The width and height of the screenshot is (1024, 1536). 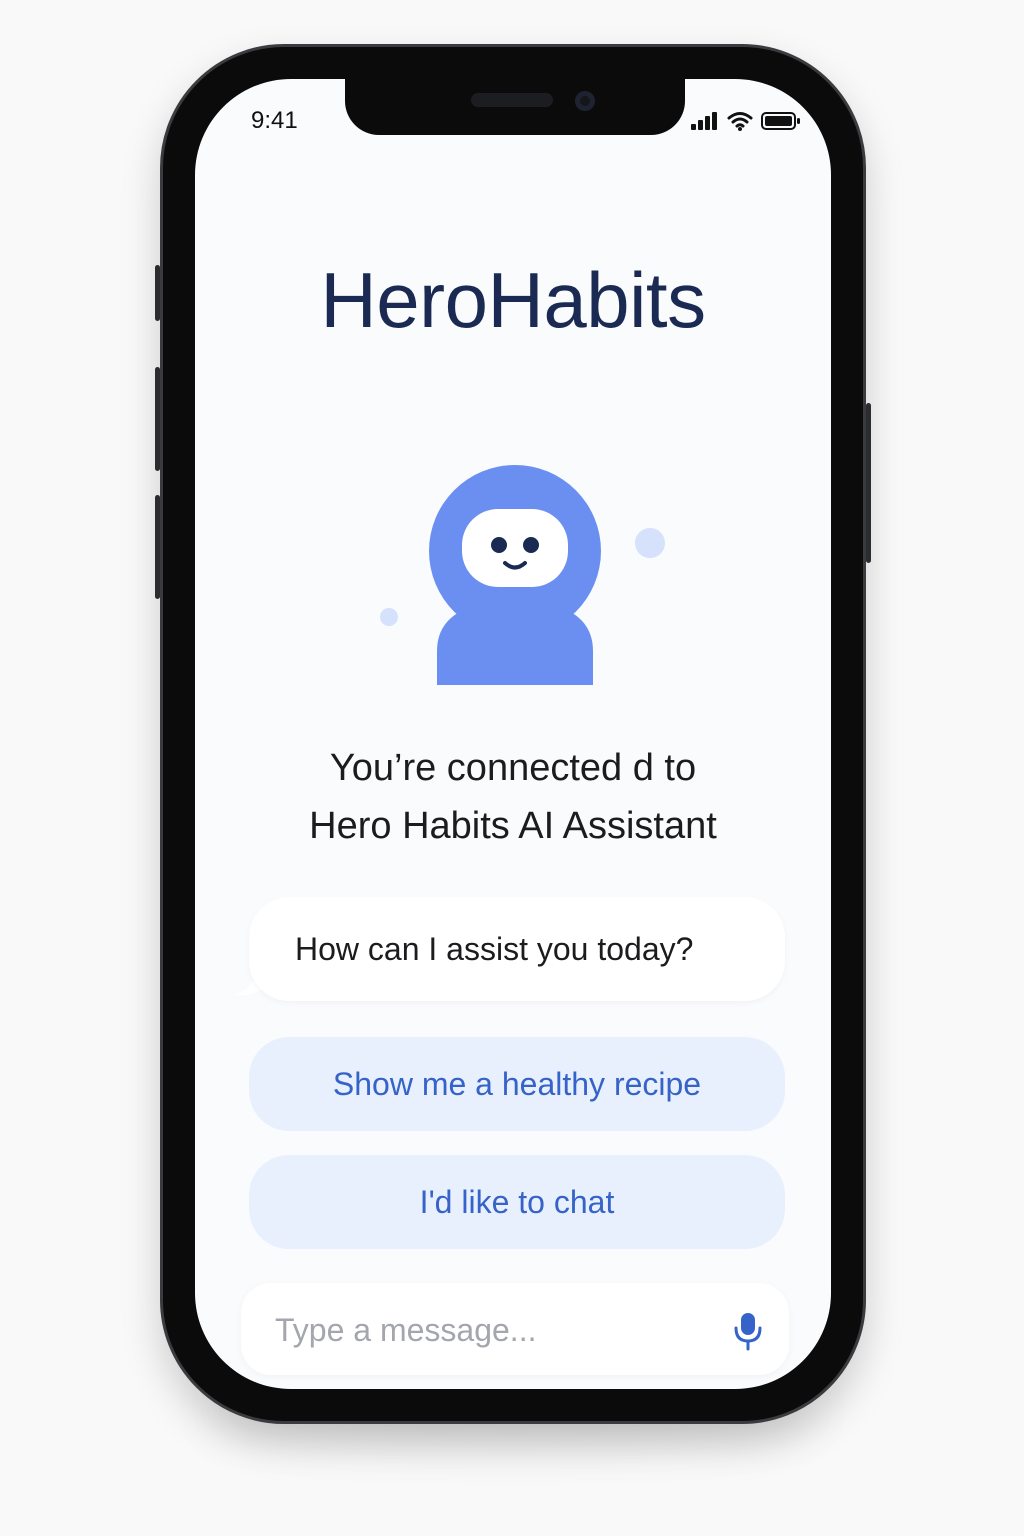 What do you see at coordinates (517, 1202) in the screenshot?
I see `suggestion-chat-button: I'd like to chat` at bounding box center [517, 1202].